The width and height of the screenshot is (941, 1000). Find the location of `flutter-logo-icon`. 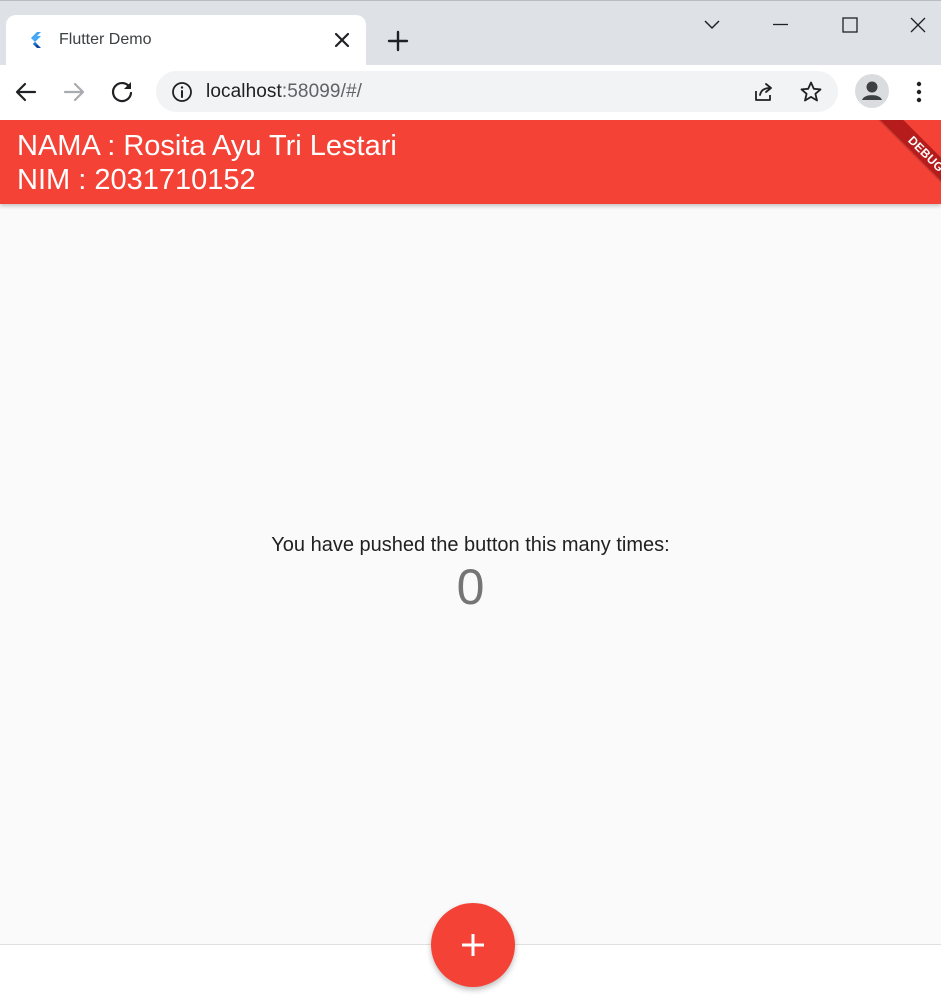

flutter-logo-icon is located at coordinates (36, 40).